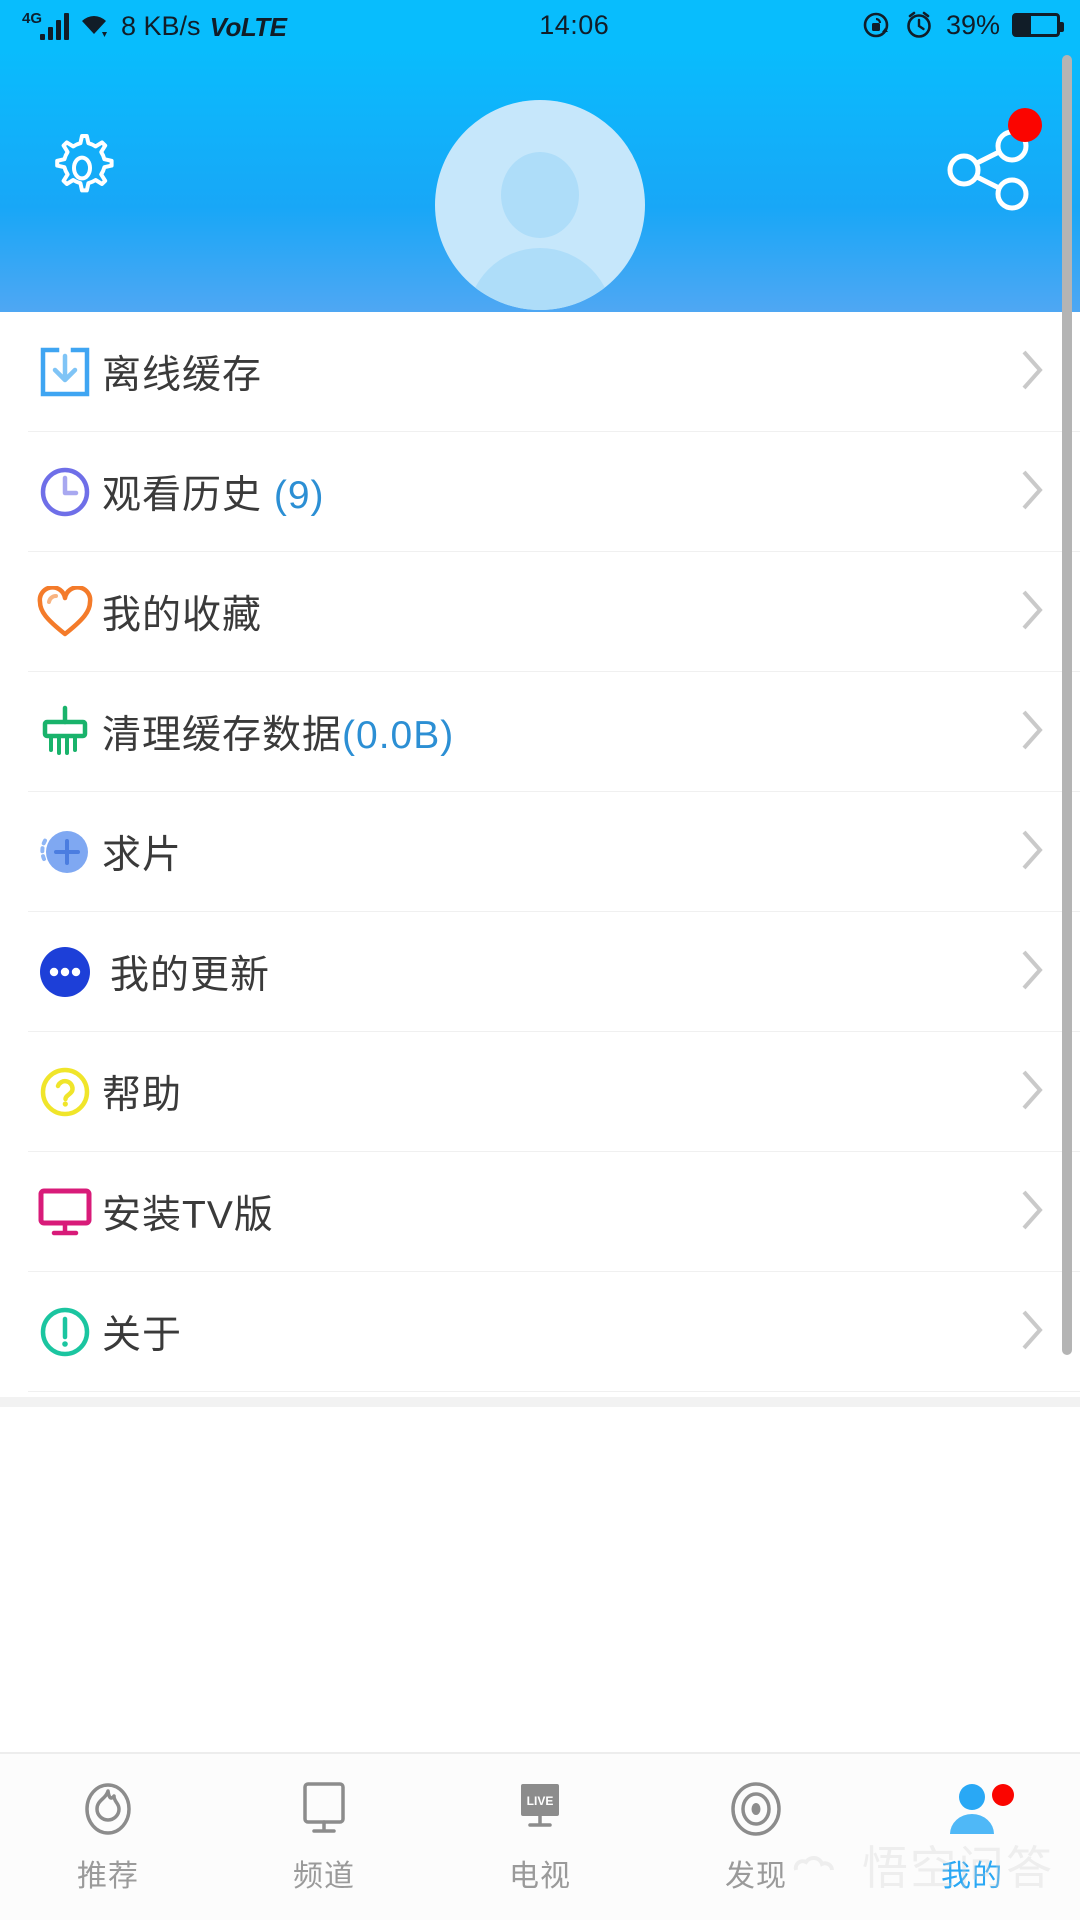  What do you see at coordinates (919, 24) in the screenshot?
I see `alarm-clock-icon` at bounding box center [919, 24].